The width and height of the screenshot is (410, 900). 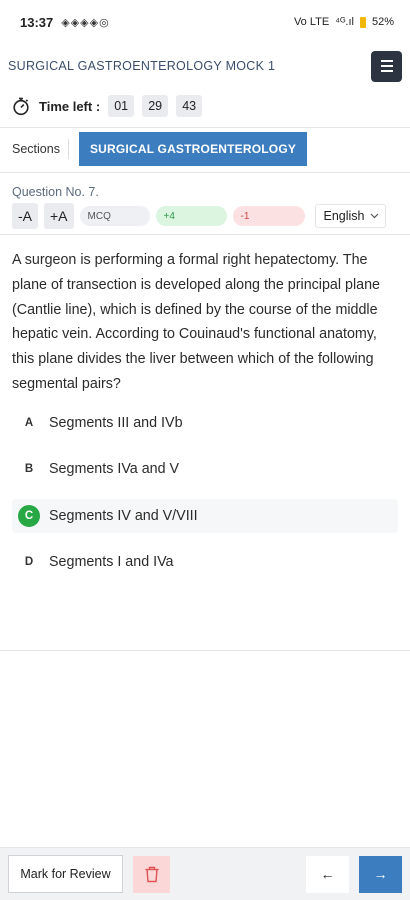 I want to click on option-b: B Segments IVa and V, so click(x=205, y=469).